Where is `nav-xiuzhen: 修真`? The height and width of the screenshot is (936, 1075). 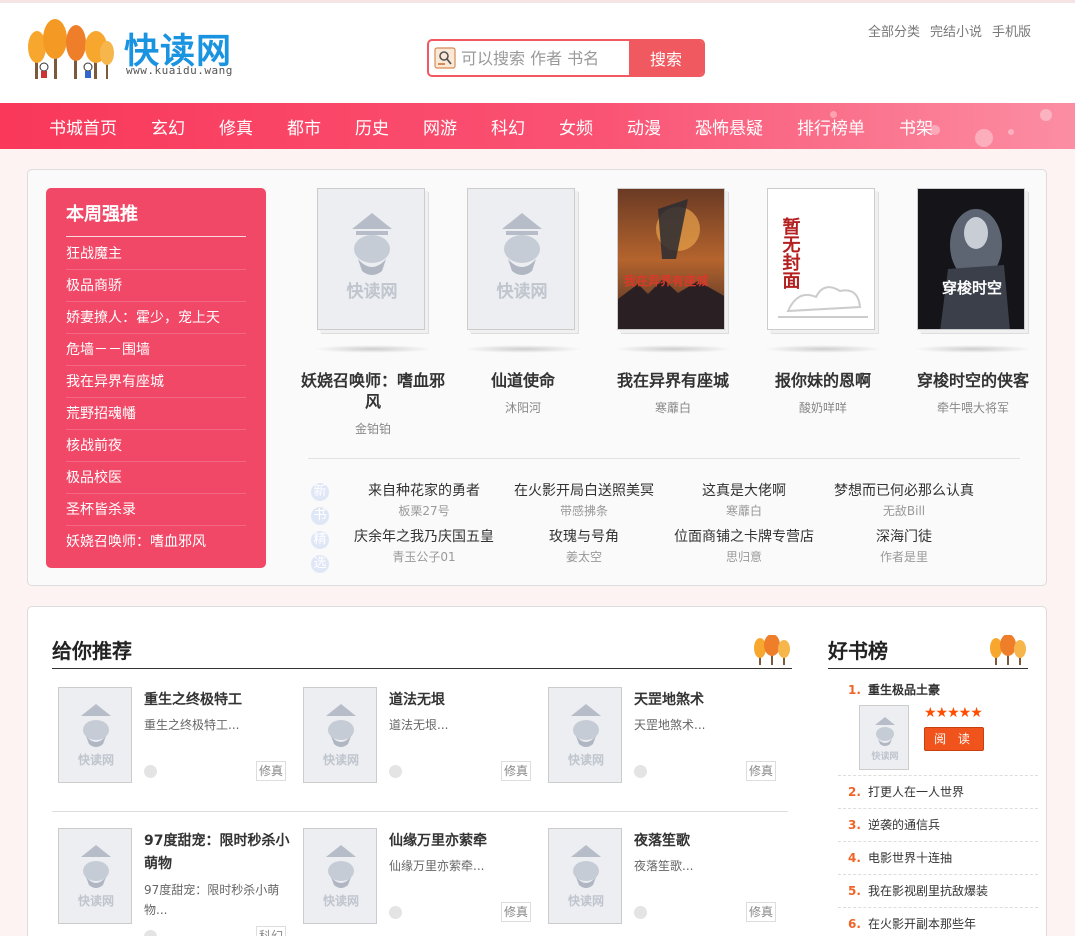
nav-xiuzhen: 修真 is located at coordinates (236, 126).